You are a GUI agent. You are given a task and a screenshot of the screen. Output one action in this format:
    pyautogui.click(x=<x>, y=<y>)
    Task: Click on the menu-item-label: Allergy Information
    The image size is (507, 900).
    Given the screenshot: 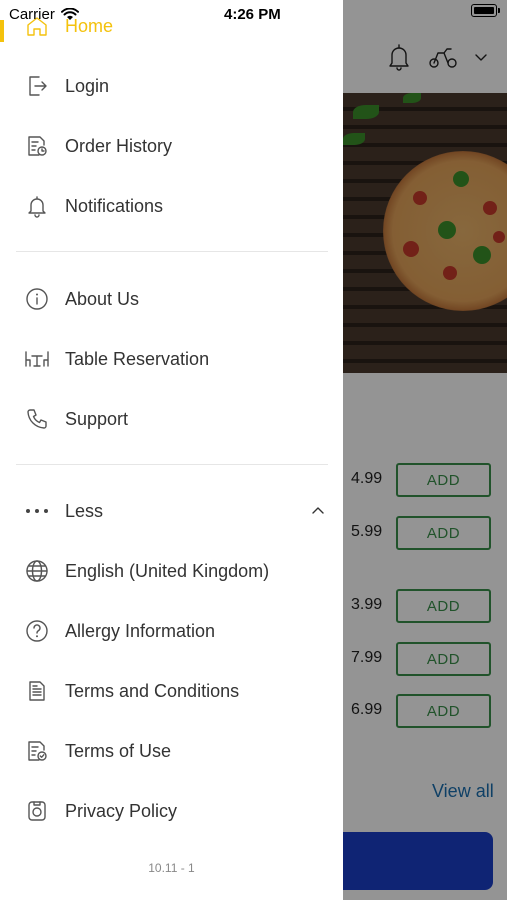 What is the action you would take?
    pyautogui.click(x=140, y=630)
    